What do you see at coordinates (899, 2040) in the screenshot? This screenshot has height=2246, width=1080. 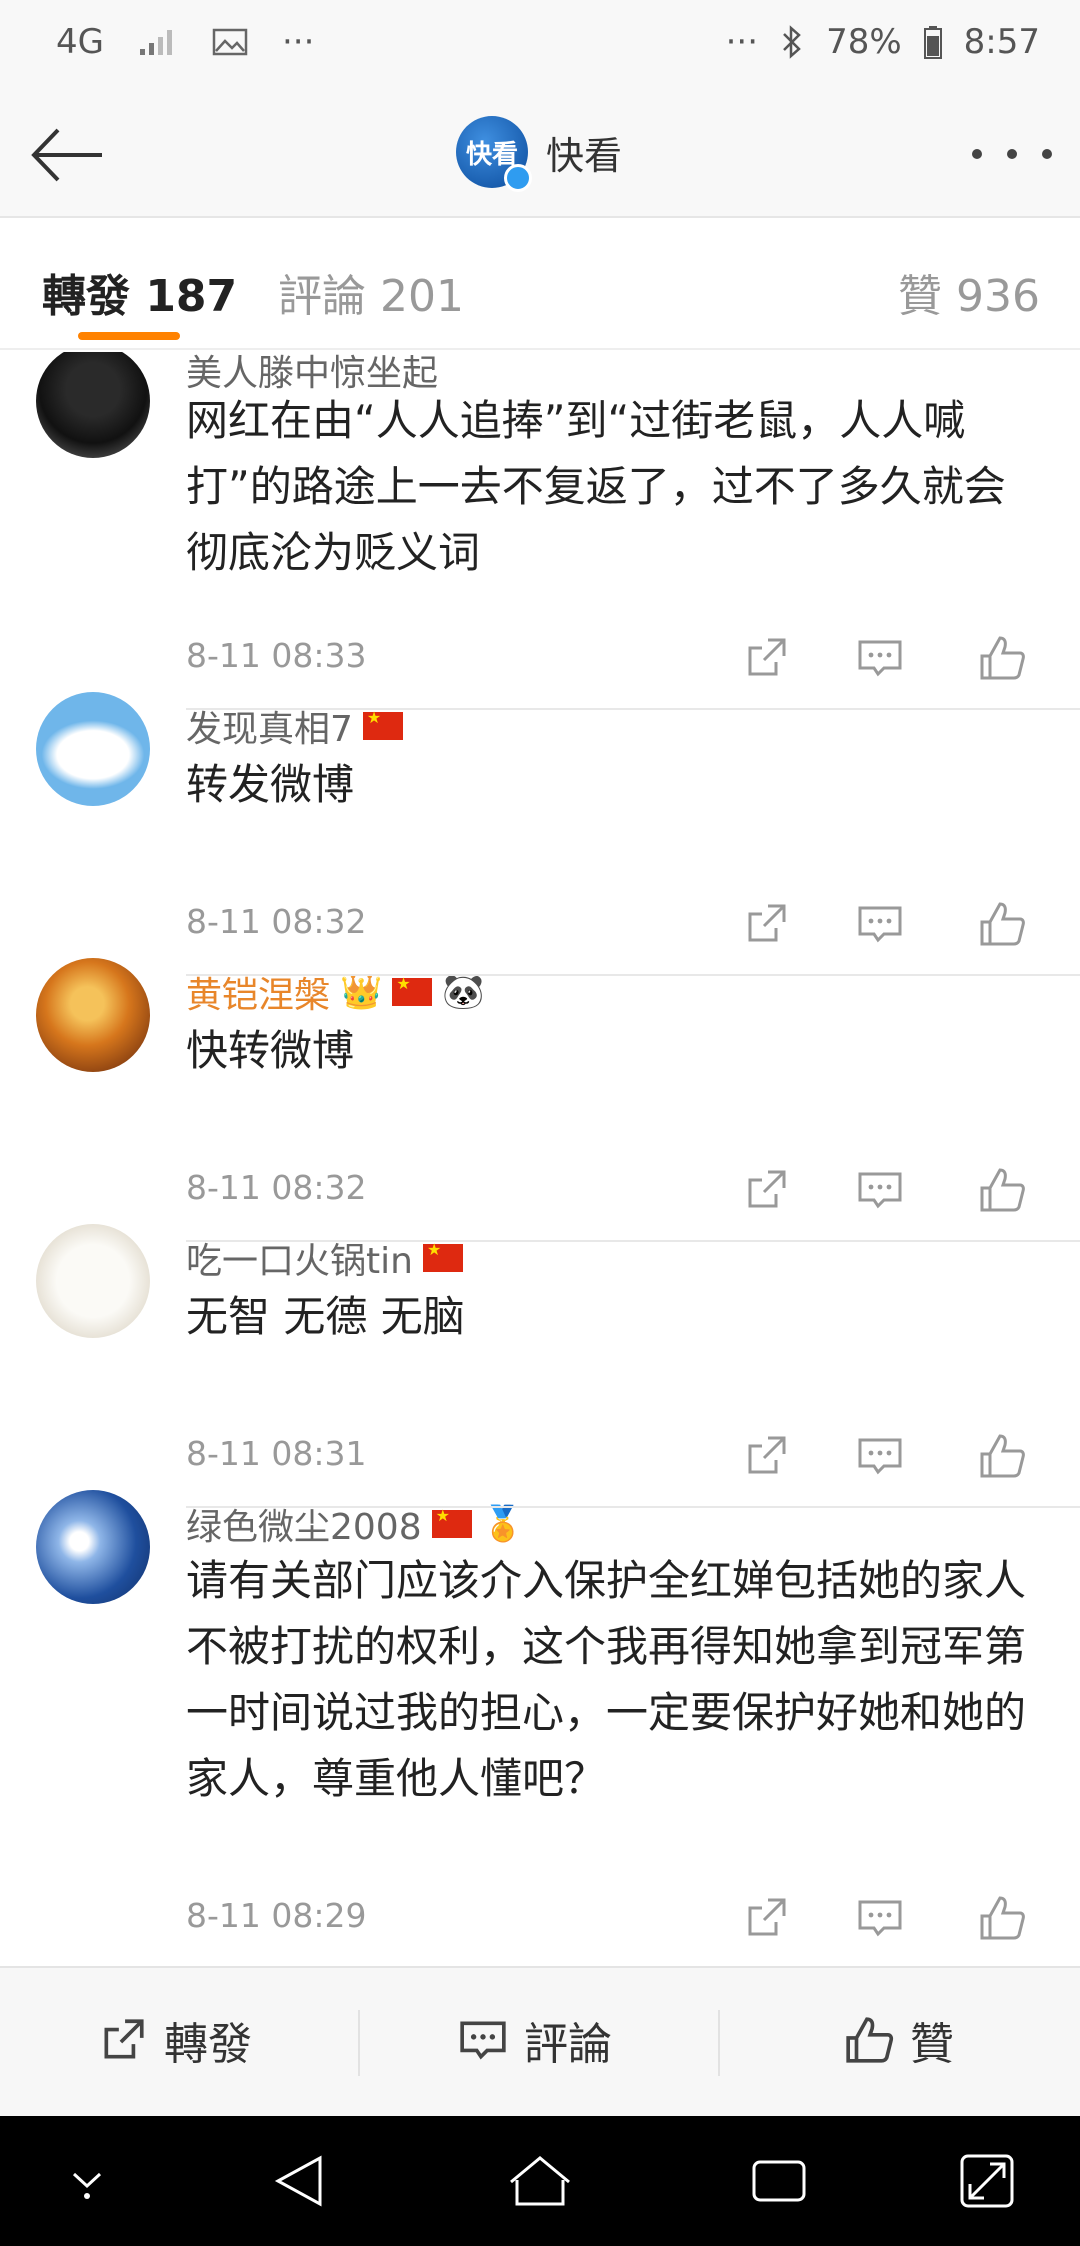 I see `like-button: 贊` at bounding box center [899, 2040].